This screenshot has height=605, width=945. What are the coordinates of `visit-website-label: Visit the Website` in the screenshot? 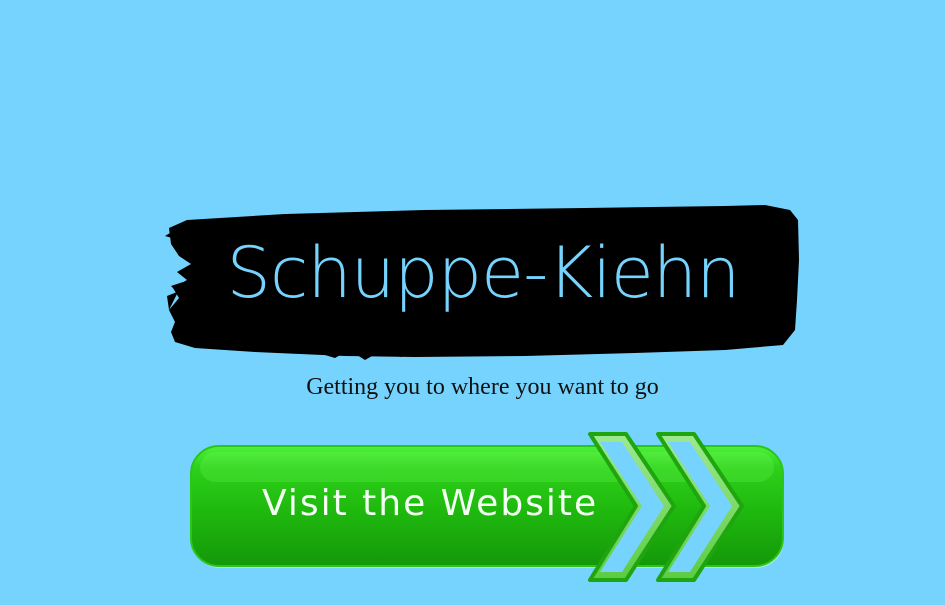 It's located at (430, 503).